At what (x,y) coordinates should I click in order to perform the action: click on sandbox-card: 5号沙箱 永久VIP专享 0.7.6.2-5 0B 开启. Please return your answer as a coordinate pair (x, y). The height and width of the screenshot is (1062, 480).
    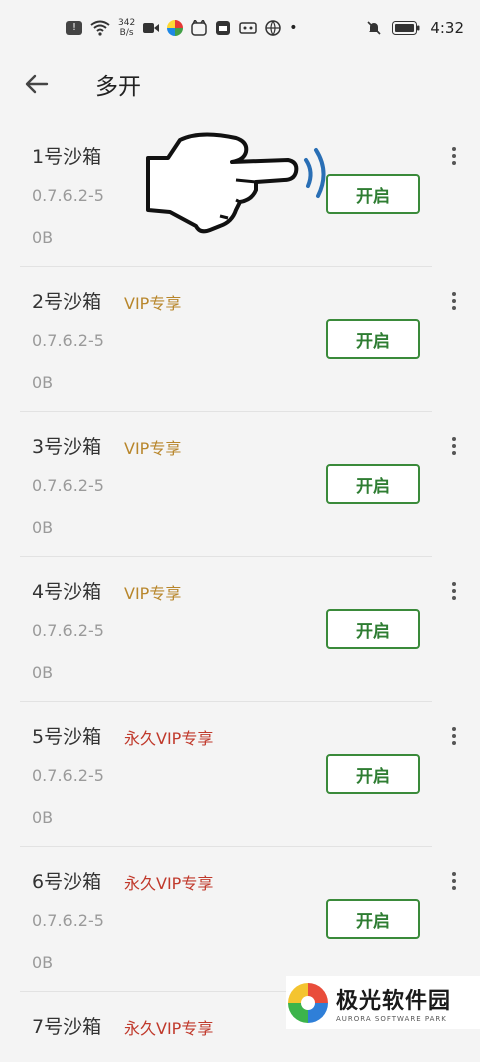
    Looking at the image, I should click on (240, 774).